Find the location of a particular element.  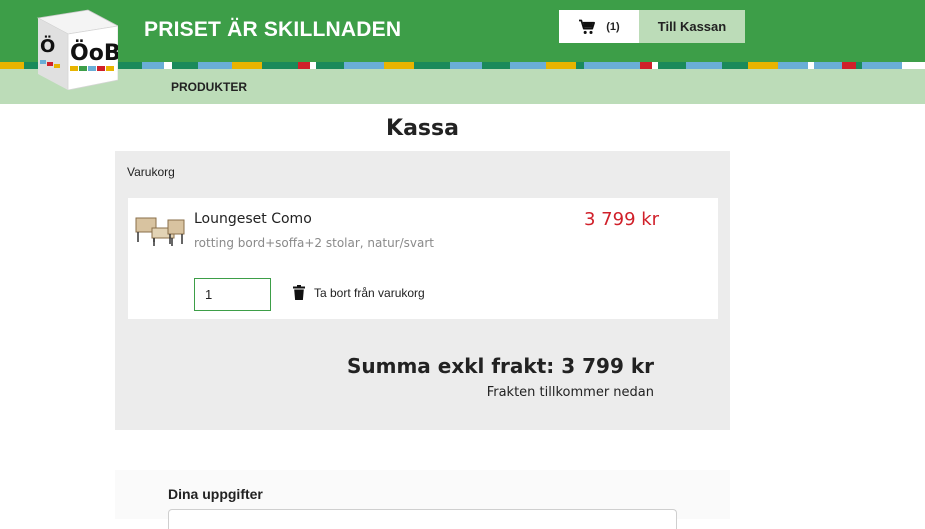

customer-details-heading: Dina uppgifter is located at coordinates (215, 494).